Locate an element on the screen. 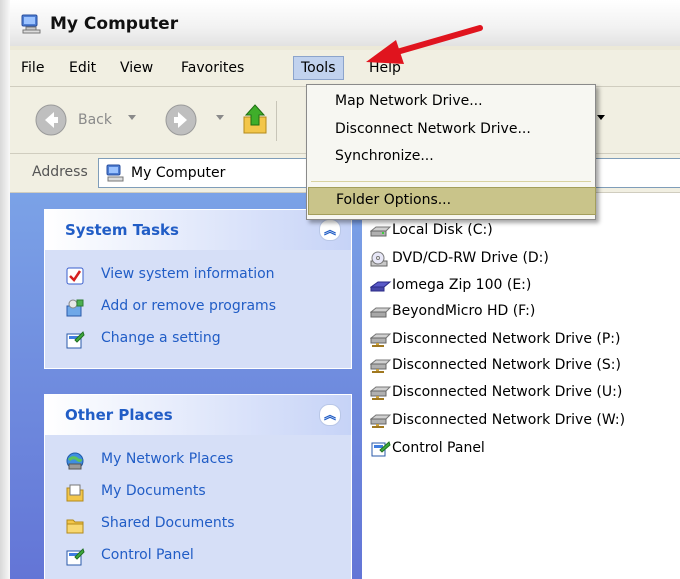  menu-edit: Edit is located at coordinates (82, 68).